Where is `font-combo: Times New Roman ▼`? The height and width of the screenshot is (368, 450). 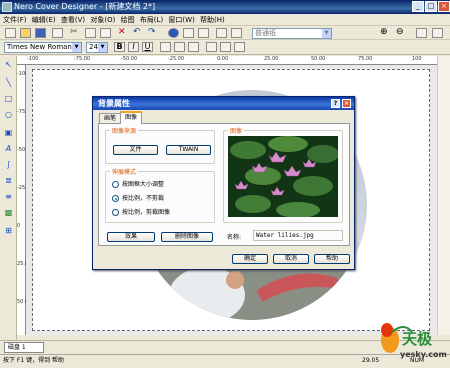
font-combo: Times New Roman ▼ is located at coordinates (43, 47).